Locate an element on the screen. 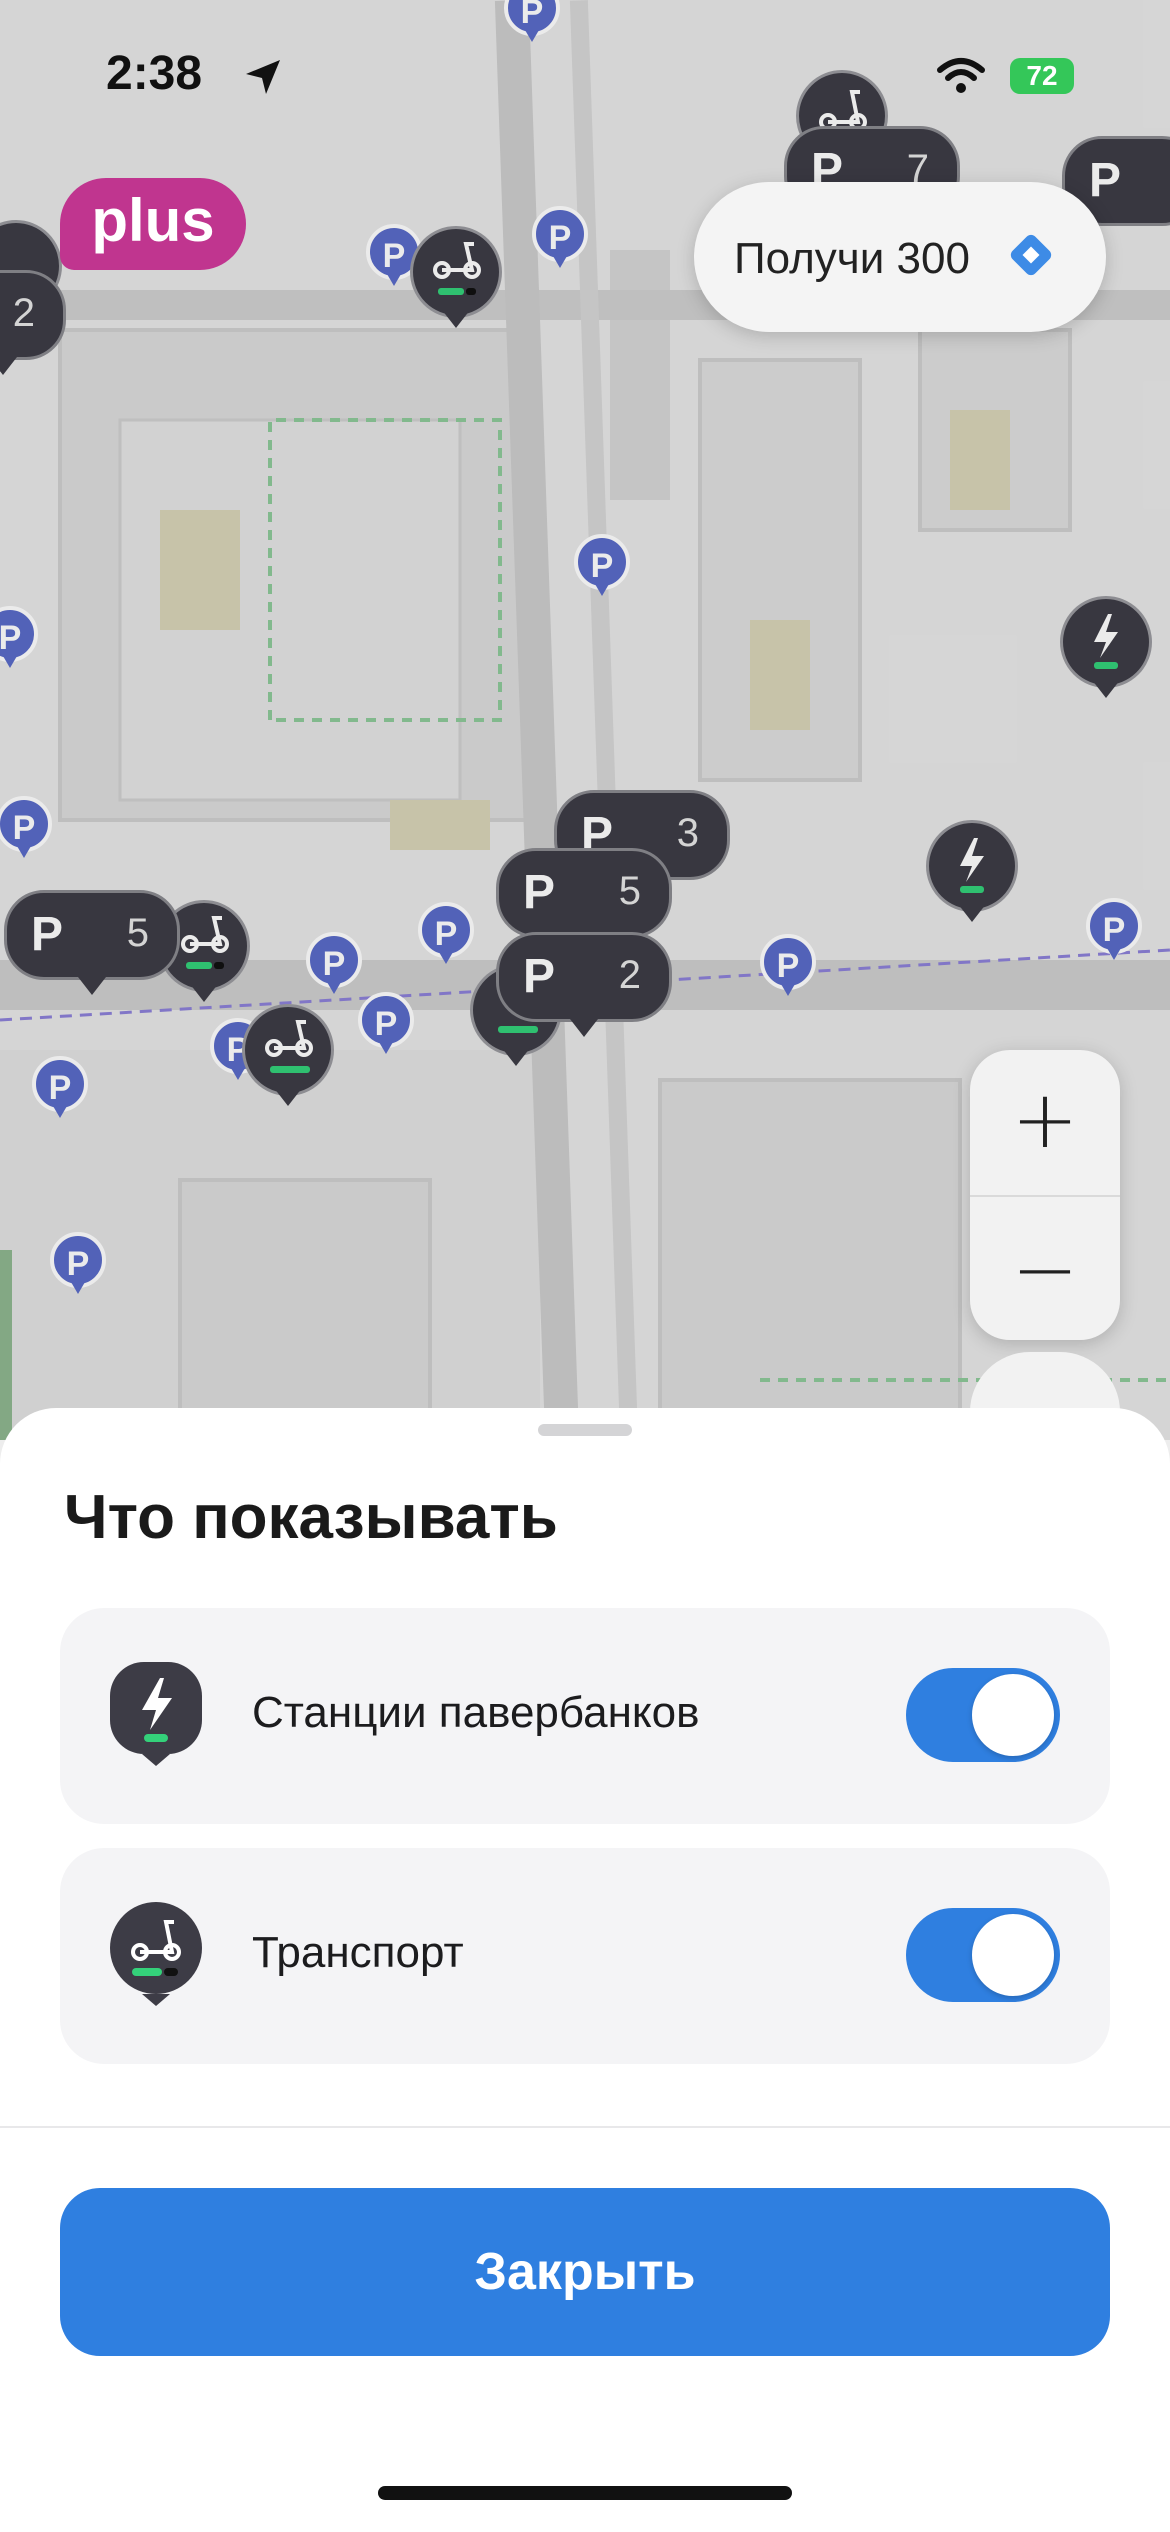 The height and width of the screenshot is (2532, 1170). promo-label: Получи 300 is located at coordinates (852, 258).